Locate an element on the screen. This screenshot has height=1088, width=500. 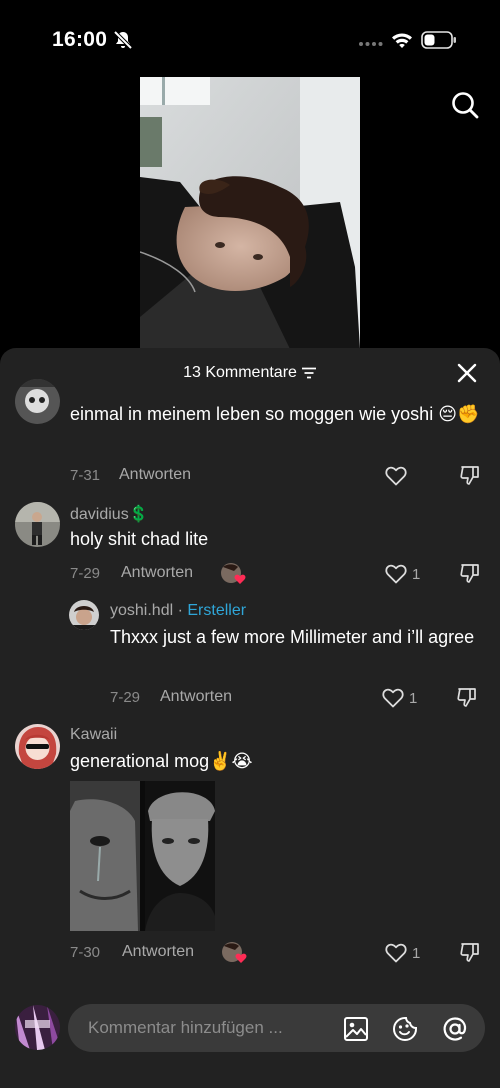
emoji-icon is located at coordinates (405, 1029).